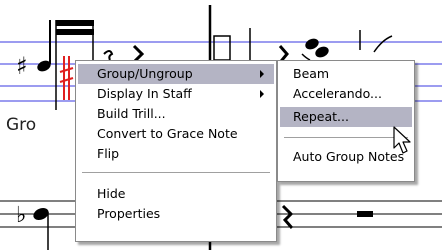 The width and height of the screenshot is (442, 250). Describe the element at coordinates (176, 173) in the screenshot. I see `menu-separator` at that location.